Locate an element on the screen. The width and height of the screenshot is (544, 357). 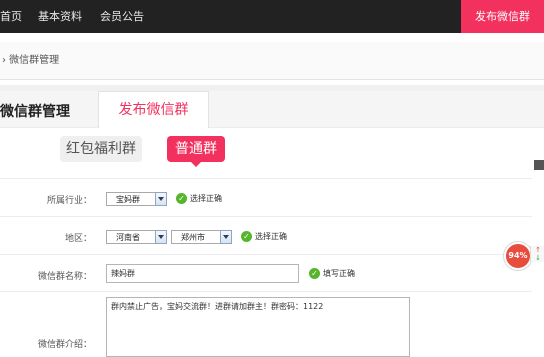
network-speed-indicator: ↑ ↓ is located at coordinates (537, 254).